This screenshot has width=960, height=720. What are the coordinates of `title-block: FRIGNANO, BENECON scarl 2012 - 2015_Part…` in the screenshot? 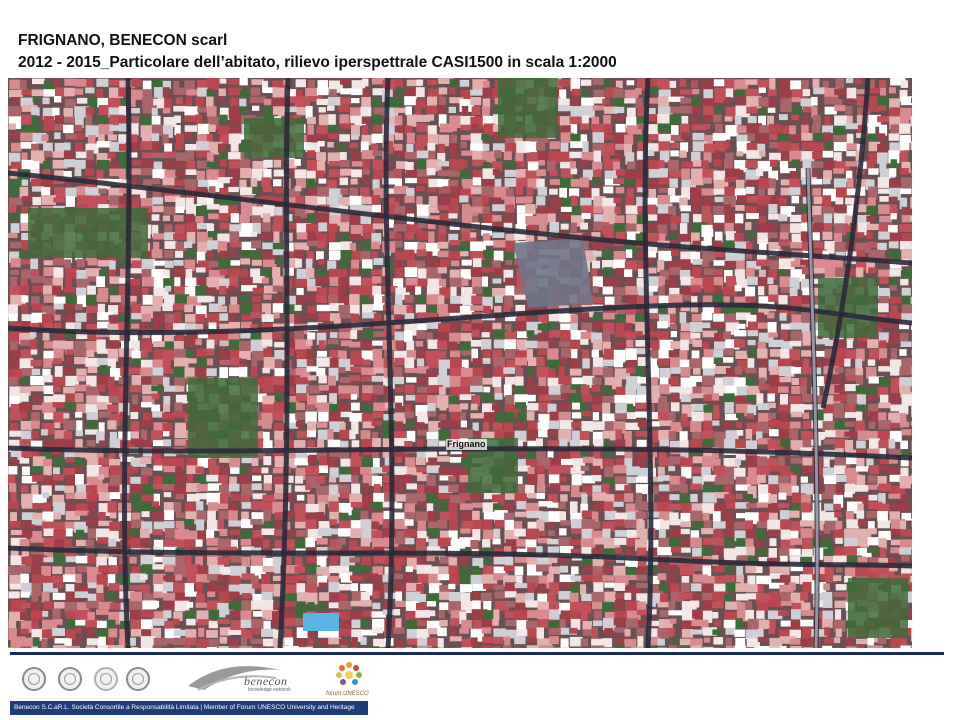 It's located at (317, 52).